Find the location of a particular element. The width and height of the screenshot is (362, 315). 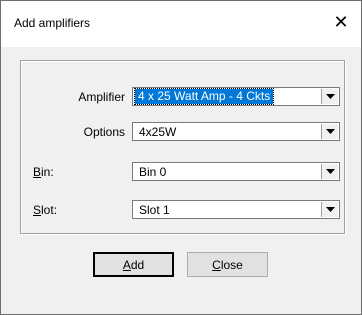

close-button-label: Close is located at coordinates (227, 265).